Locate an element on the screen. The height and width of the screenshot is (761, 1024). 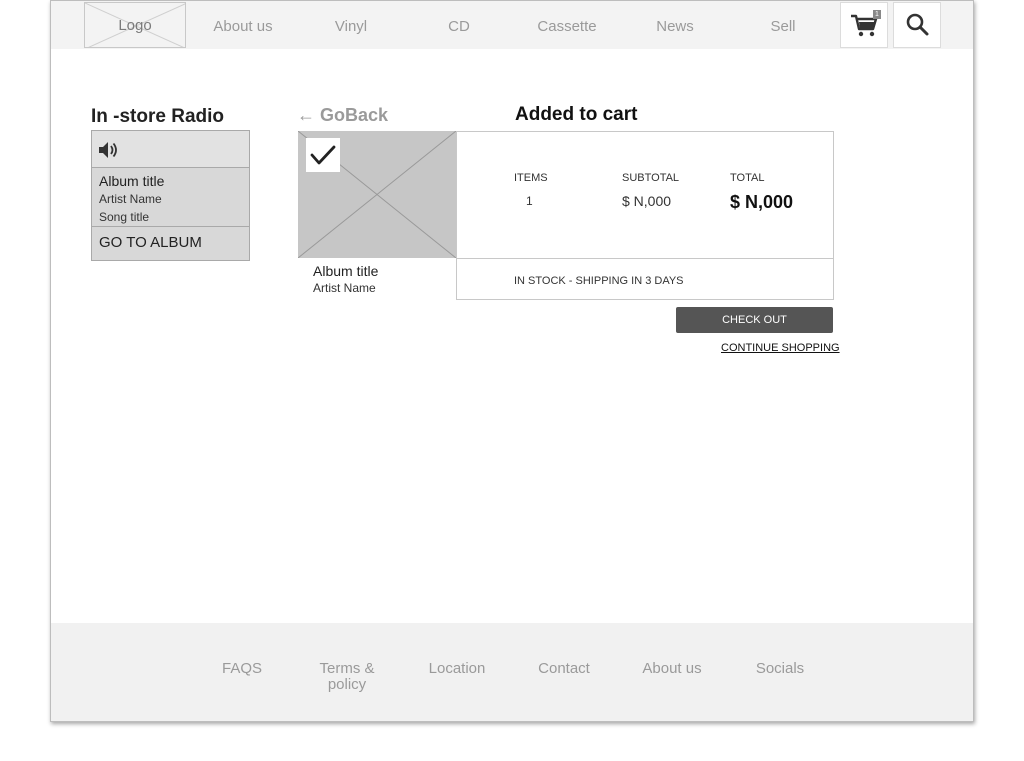
nav-news: News is located at coordinates (675, 26).